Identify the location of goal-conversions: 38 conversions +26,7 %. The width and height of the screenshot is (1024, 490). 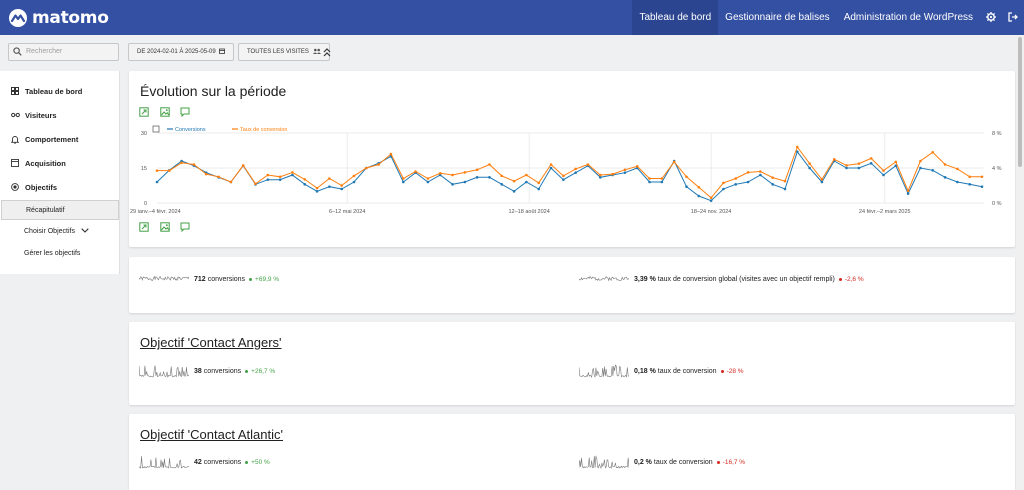
(207, 371).